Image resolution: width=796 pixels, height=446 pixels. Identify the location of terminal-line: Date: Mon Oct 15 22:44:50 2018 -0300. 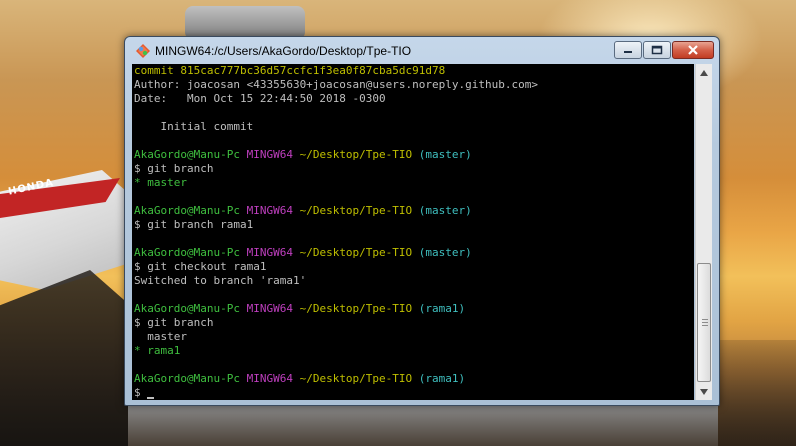
(413, 99).